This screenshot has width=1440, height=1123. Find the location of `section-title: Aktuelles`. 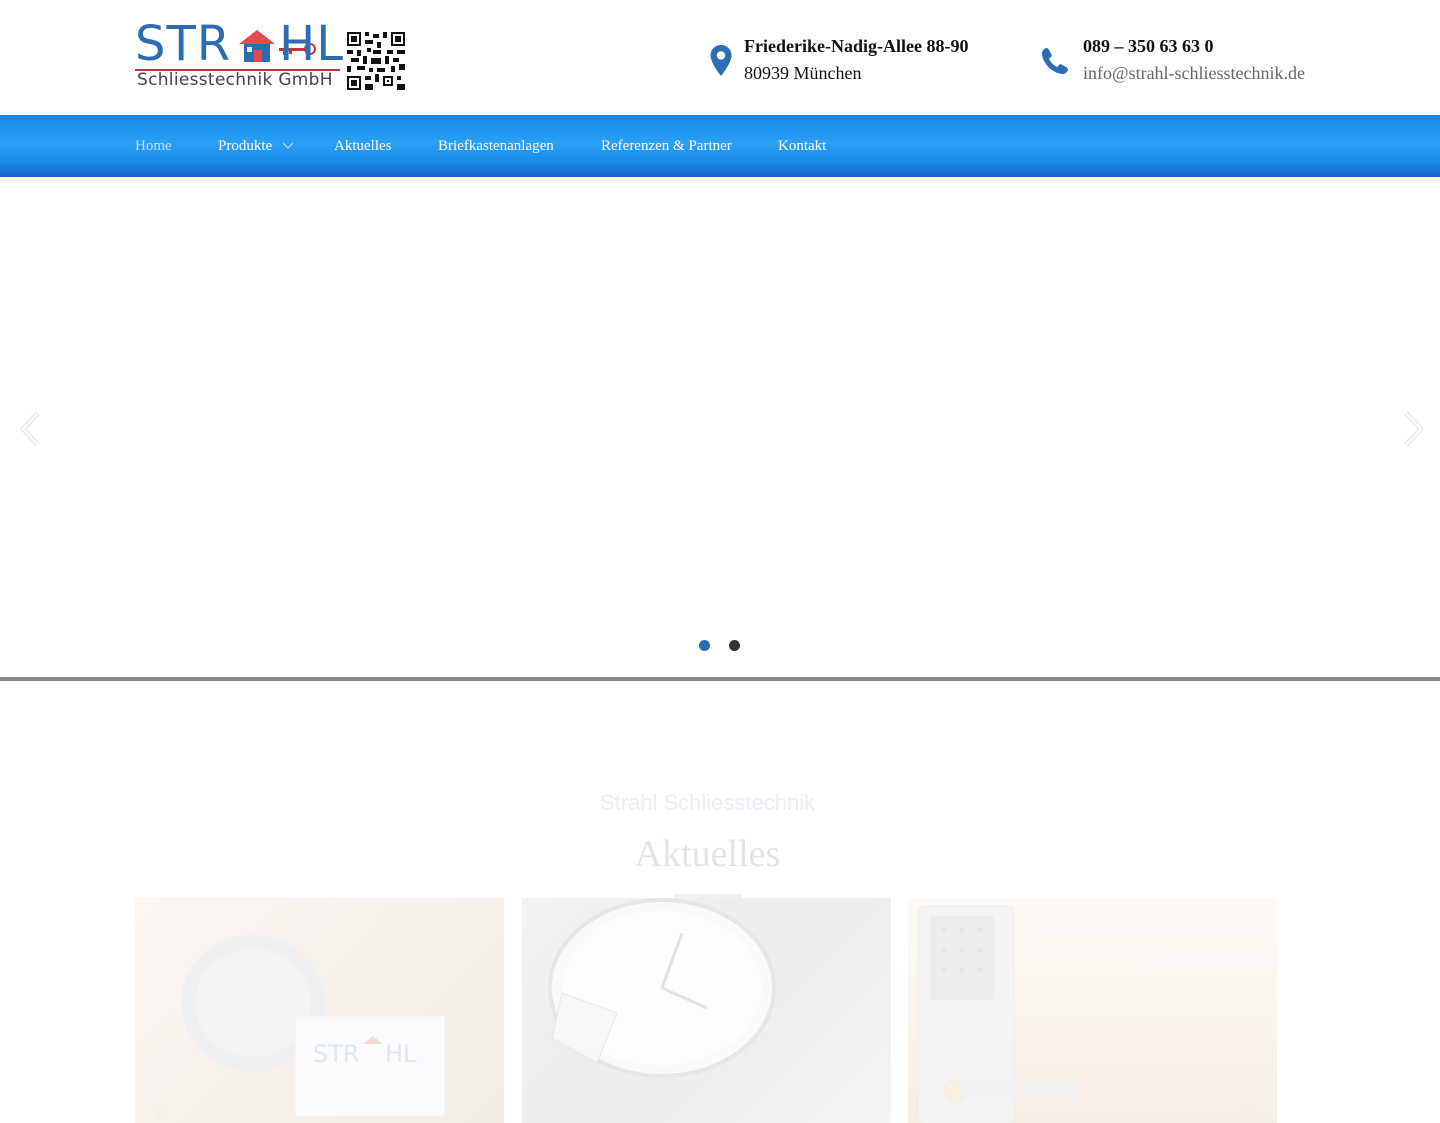

section-title: Aktuelles is located at coordinates (707, 854).